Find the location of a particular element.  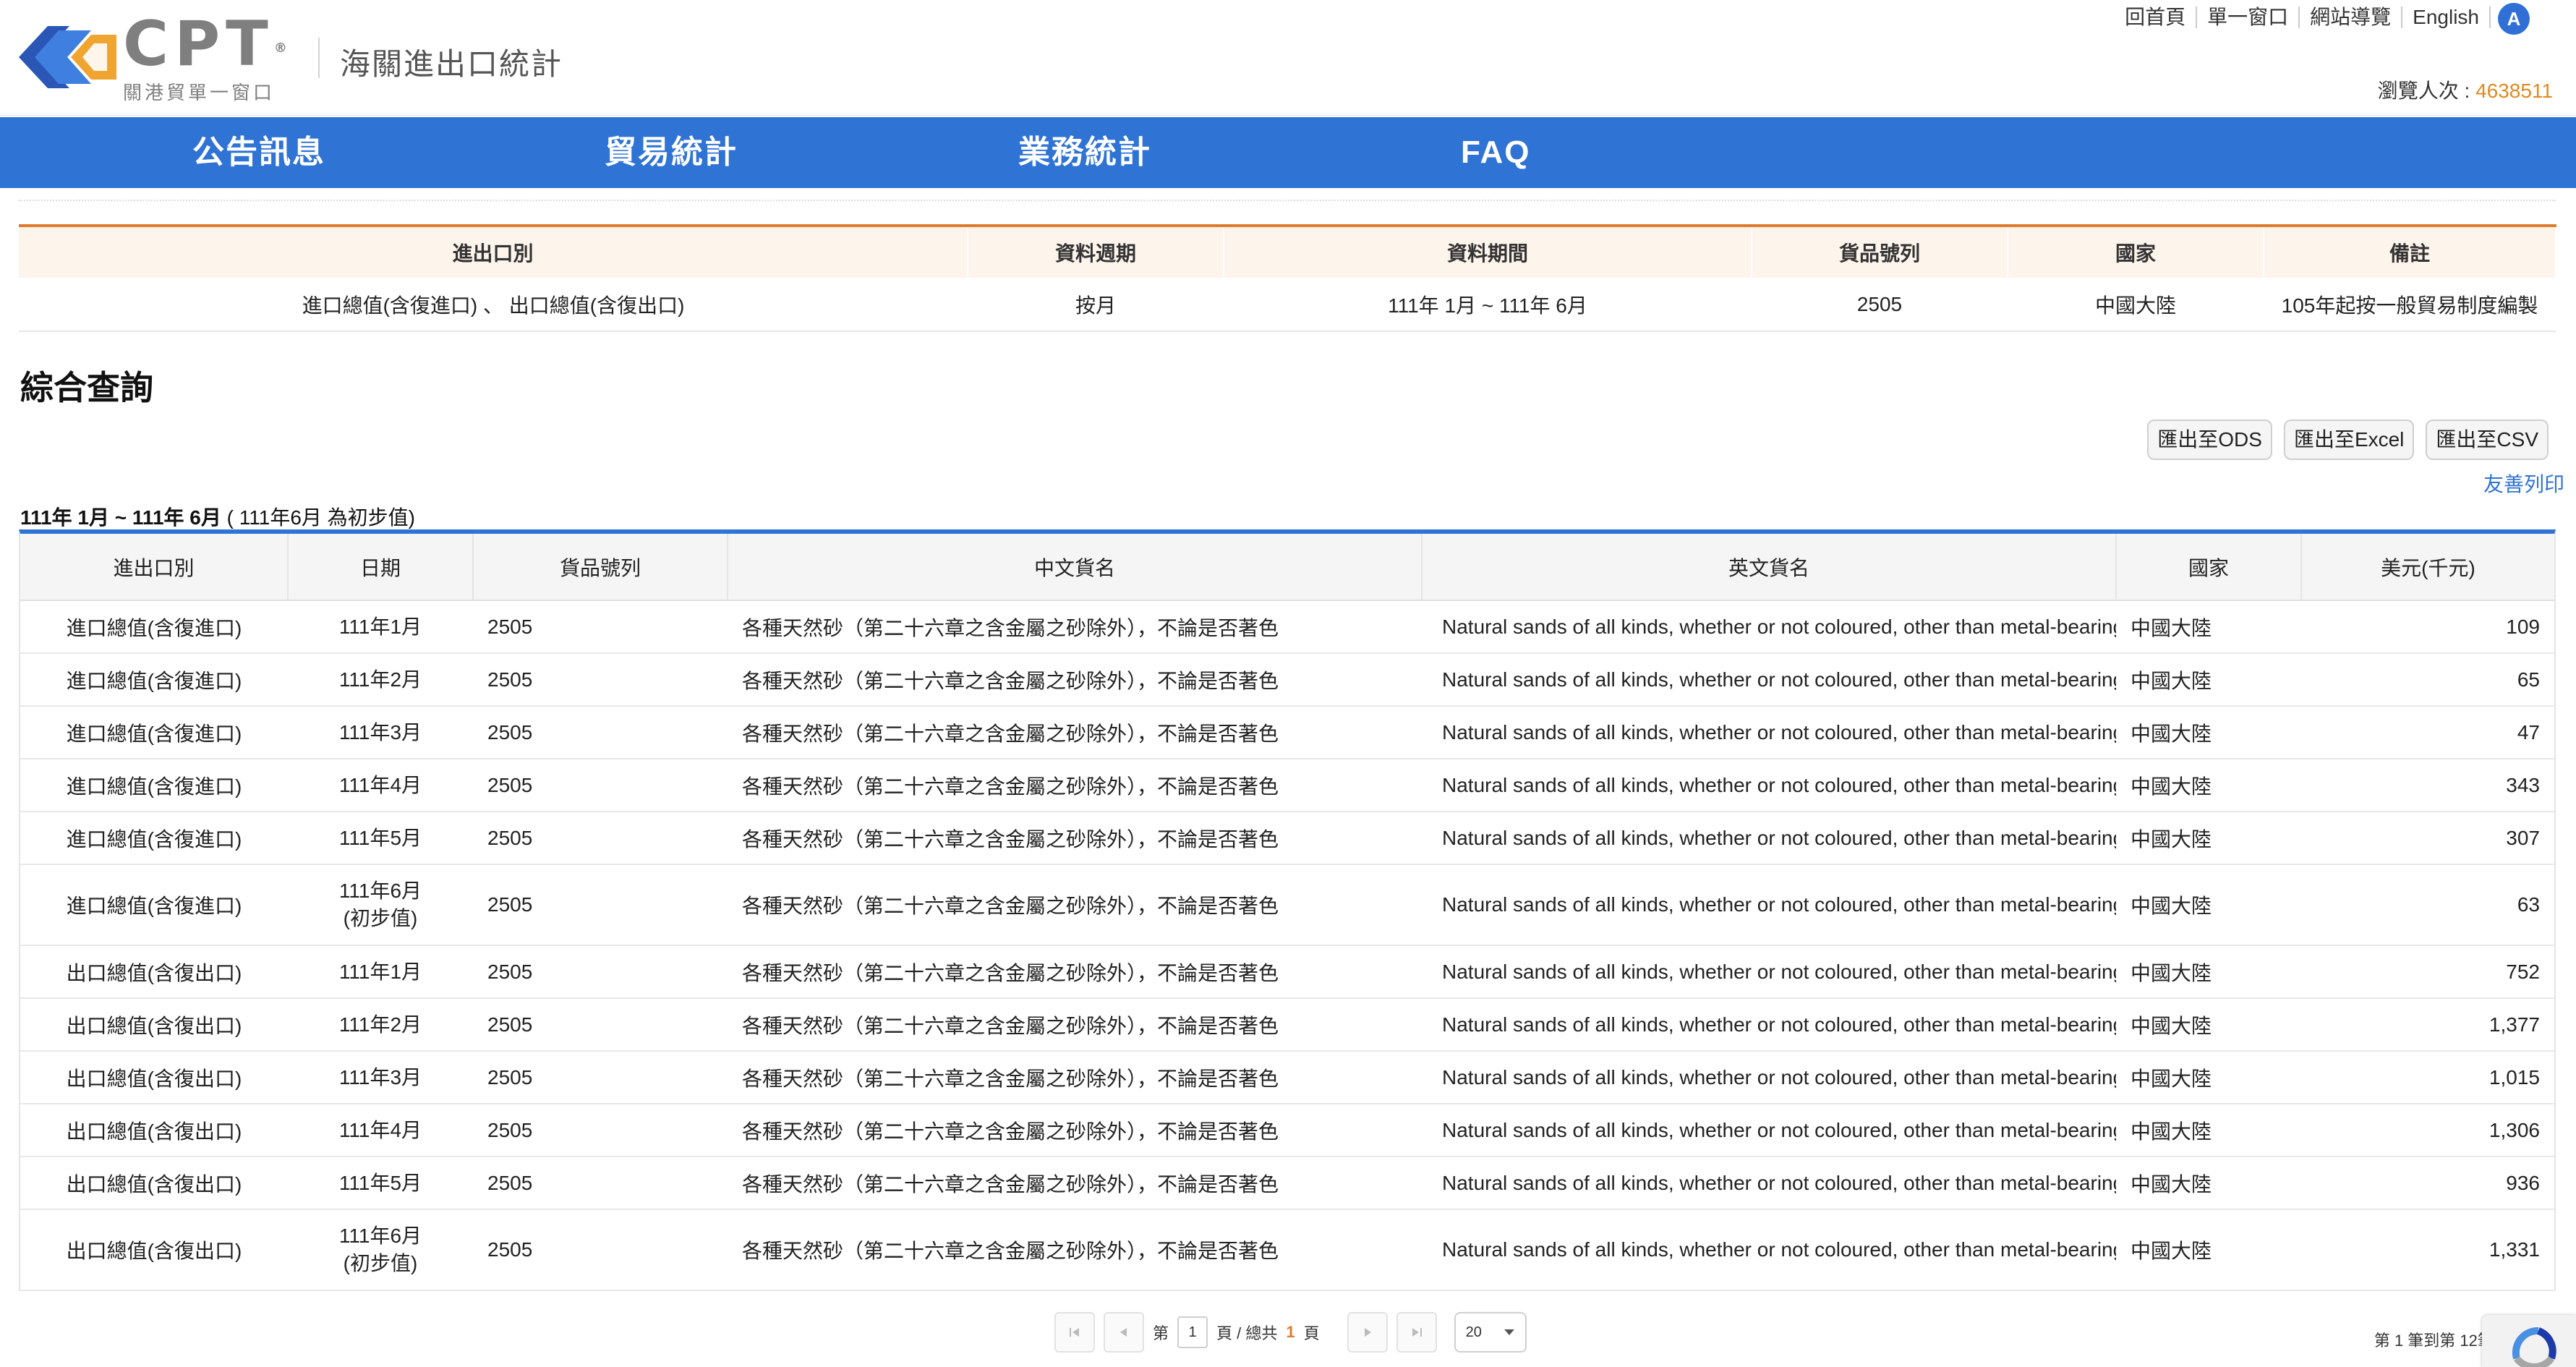

single-window-link: 單一窗口 is located at coordinates (2249, 17).